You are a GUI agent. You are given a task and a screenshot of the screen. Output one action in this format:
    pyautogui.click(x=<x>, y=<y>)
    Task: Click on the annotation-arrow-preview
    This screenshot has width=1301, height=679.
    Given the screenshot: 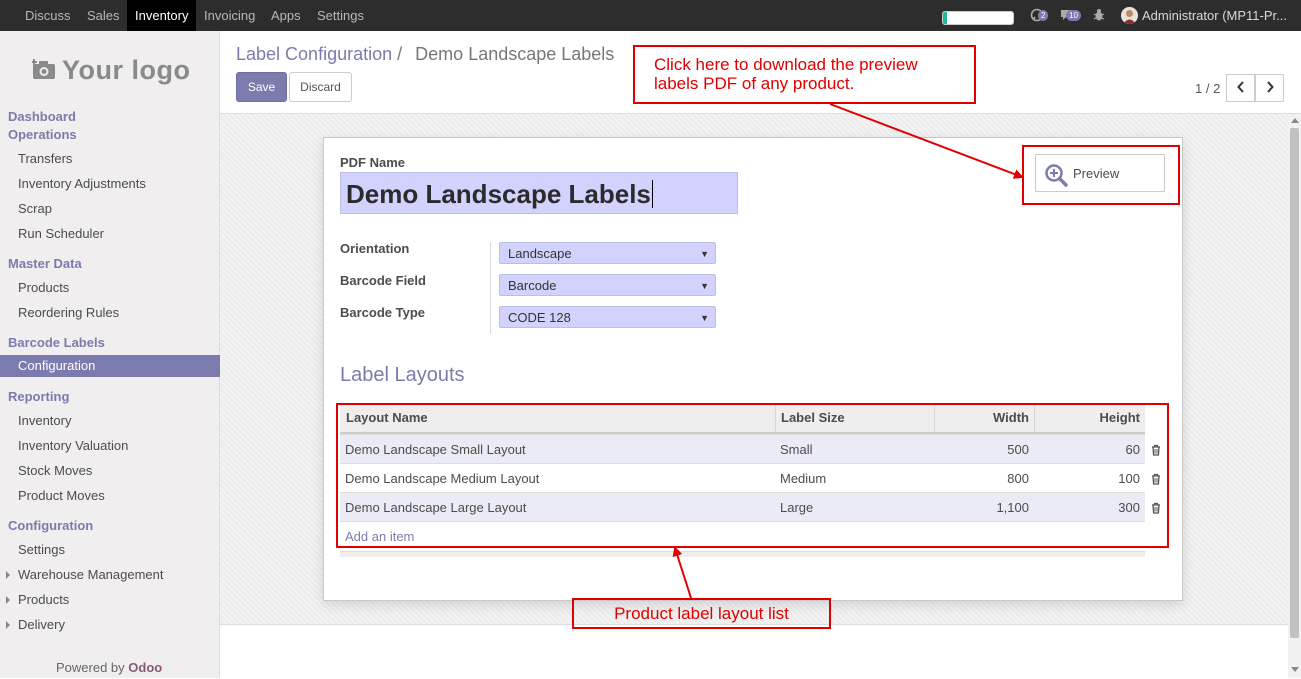 What is the action you would take?
    pyautogui.click(x=926, y=141)
    